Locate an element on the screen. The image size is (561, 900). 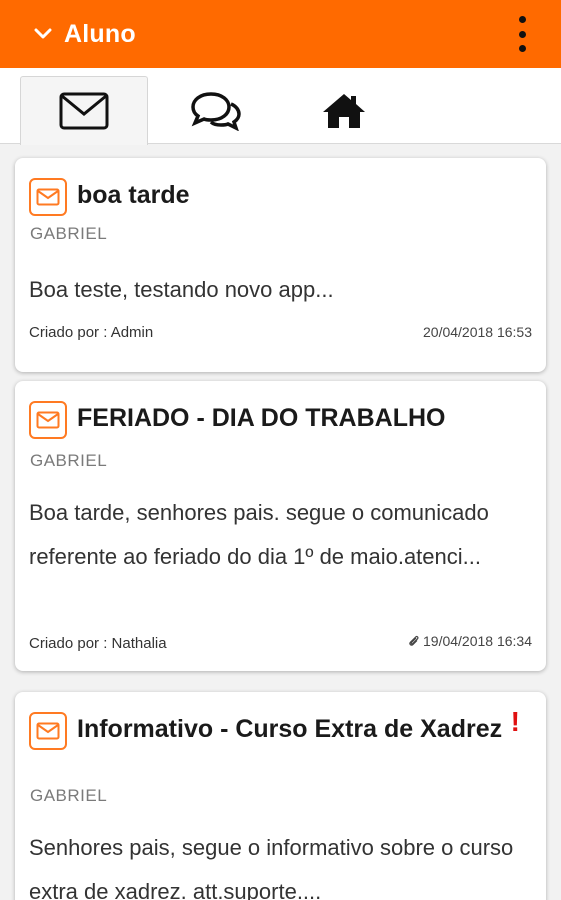
home-icon is located at coordinates (344, 110).